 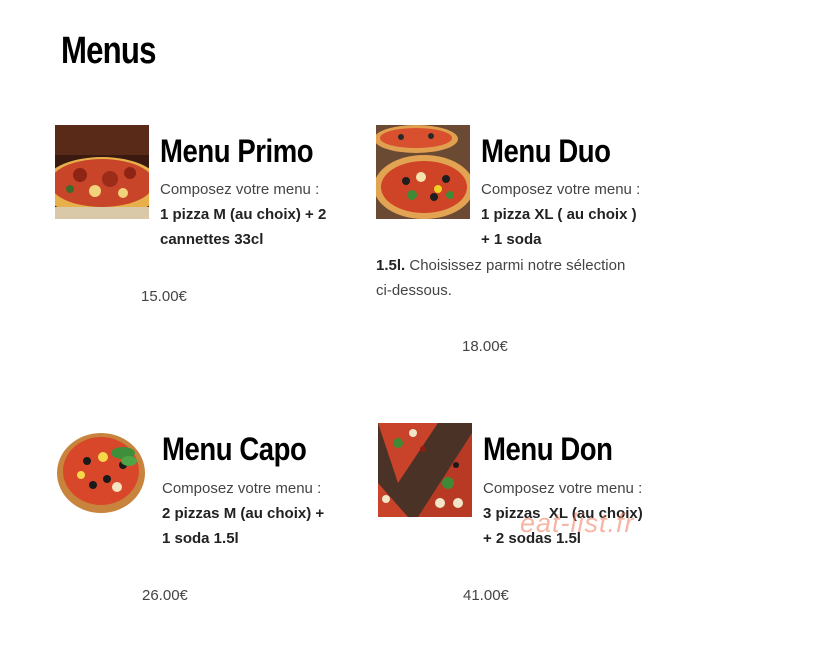 What do you see at coordinates (102, 172) in the screenshot?
I see `menu-image-primo` at bounding box center [102, 172].